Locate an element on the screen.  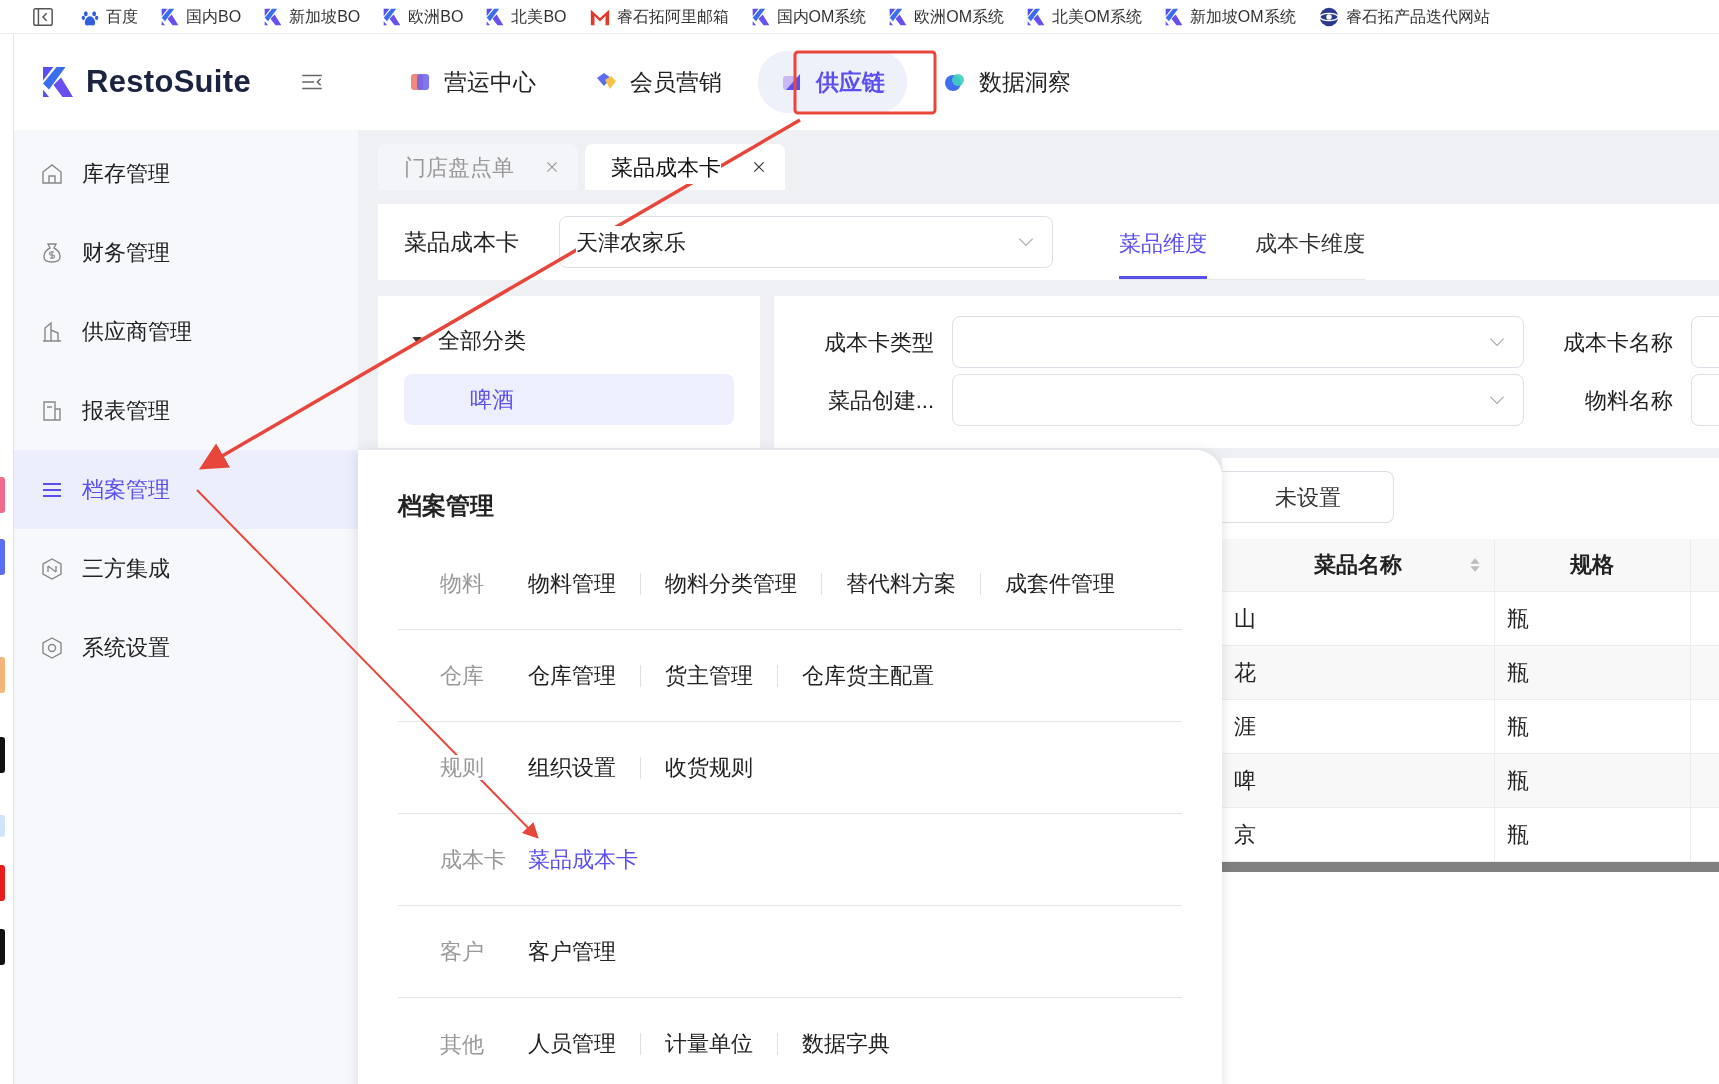
table-cell: 啤 is located at coordinates (1245, 780).